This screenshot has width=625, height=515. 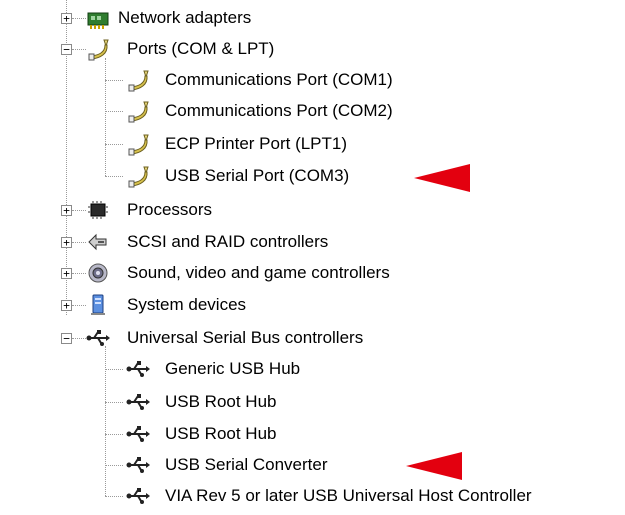 I want to click on tree-node-lpt1: ECP Printer Port (LPT1), so click(x=312, y=144).